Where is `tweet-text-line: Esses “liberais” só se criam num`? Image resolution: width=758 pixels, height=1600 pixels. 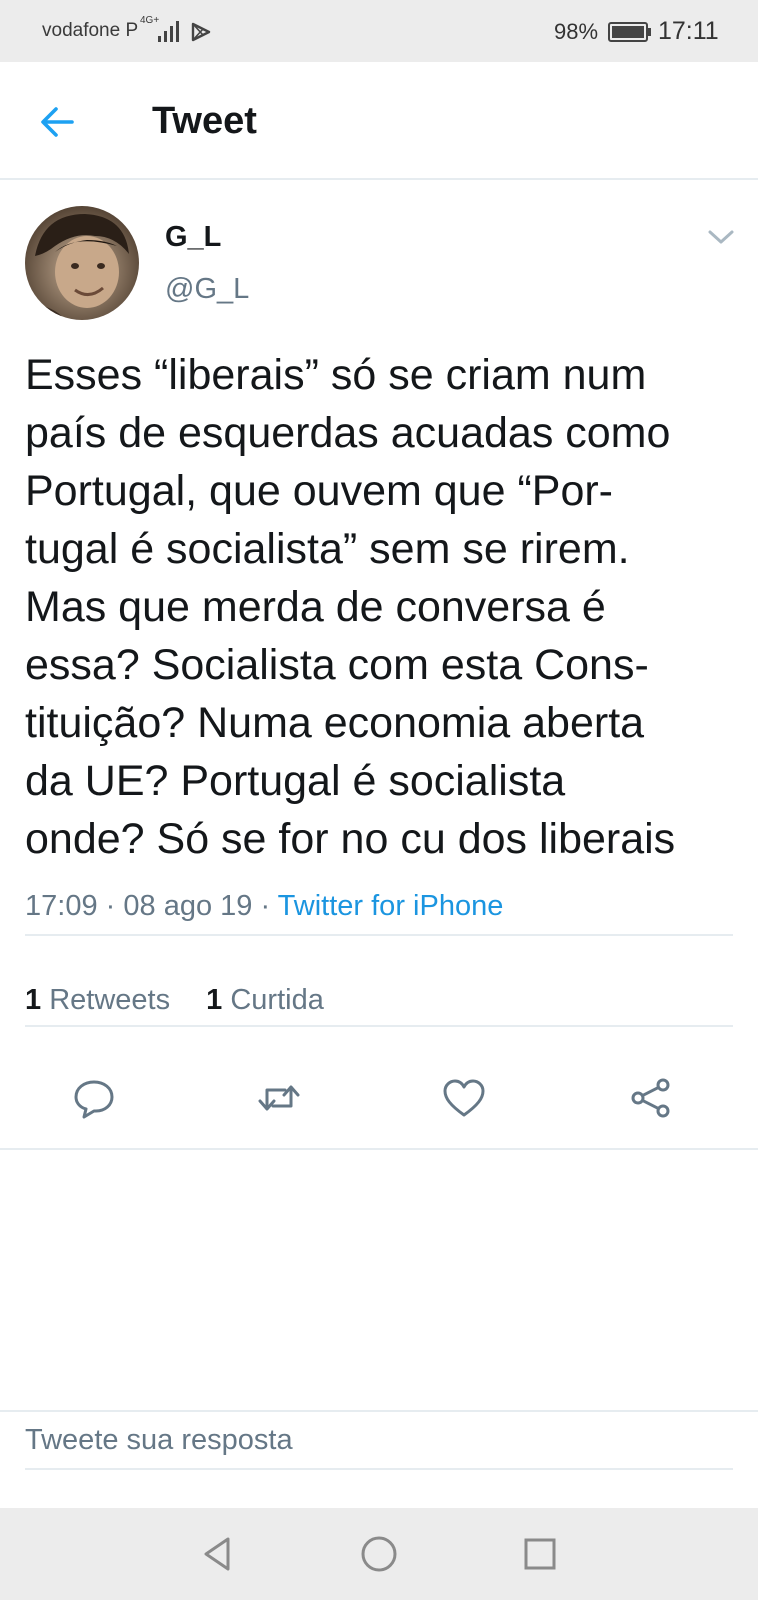
tweet-text-line: Esses “liberais” só se criam num is located at coordinates (336, 375).